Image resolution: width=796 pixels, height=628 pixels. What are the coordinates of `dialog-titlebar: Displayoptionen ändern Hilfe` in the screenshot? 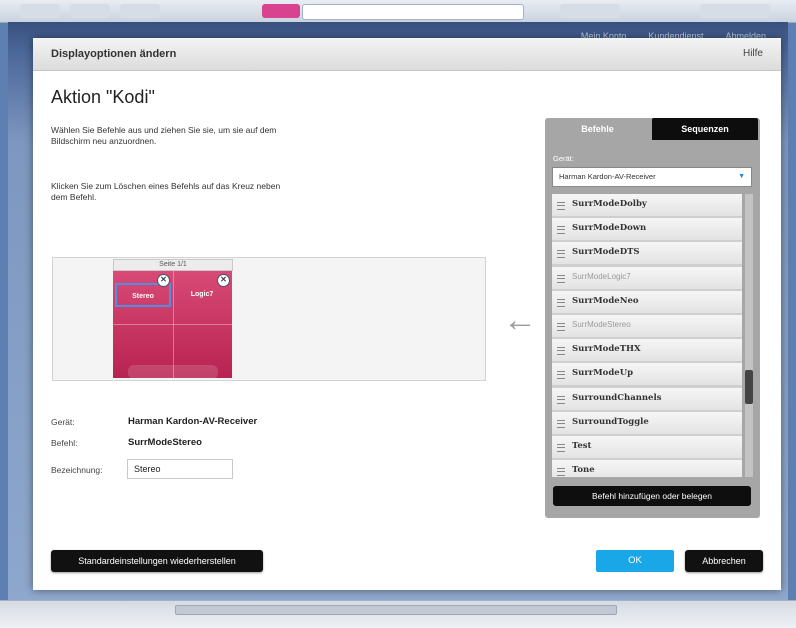 It's located at (407, 54).